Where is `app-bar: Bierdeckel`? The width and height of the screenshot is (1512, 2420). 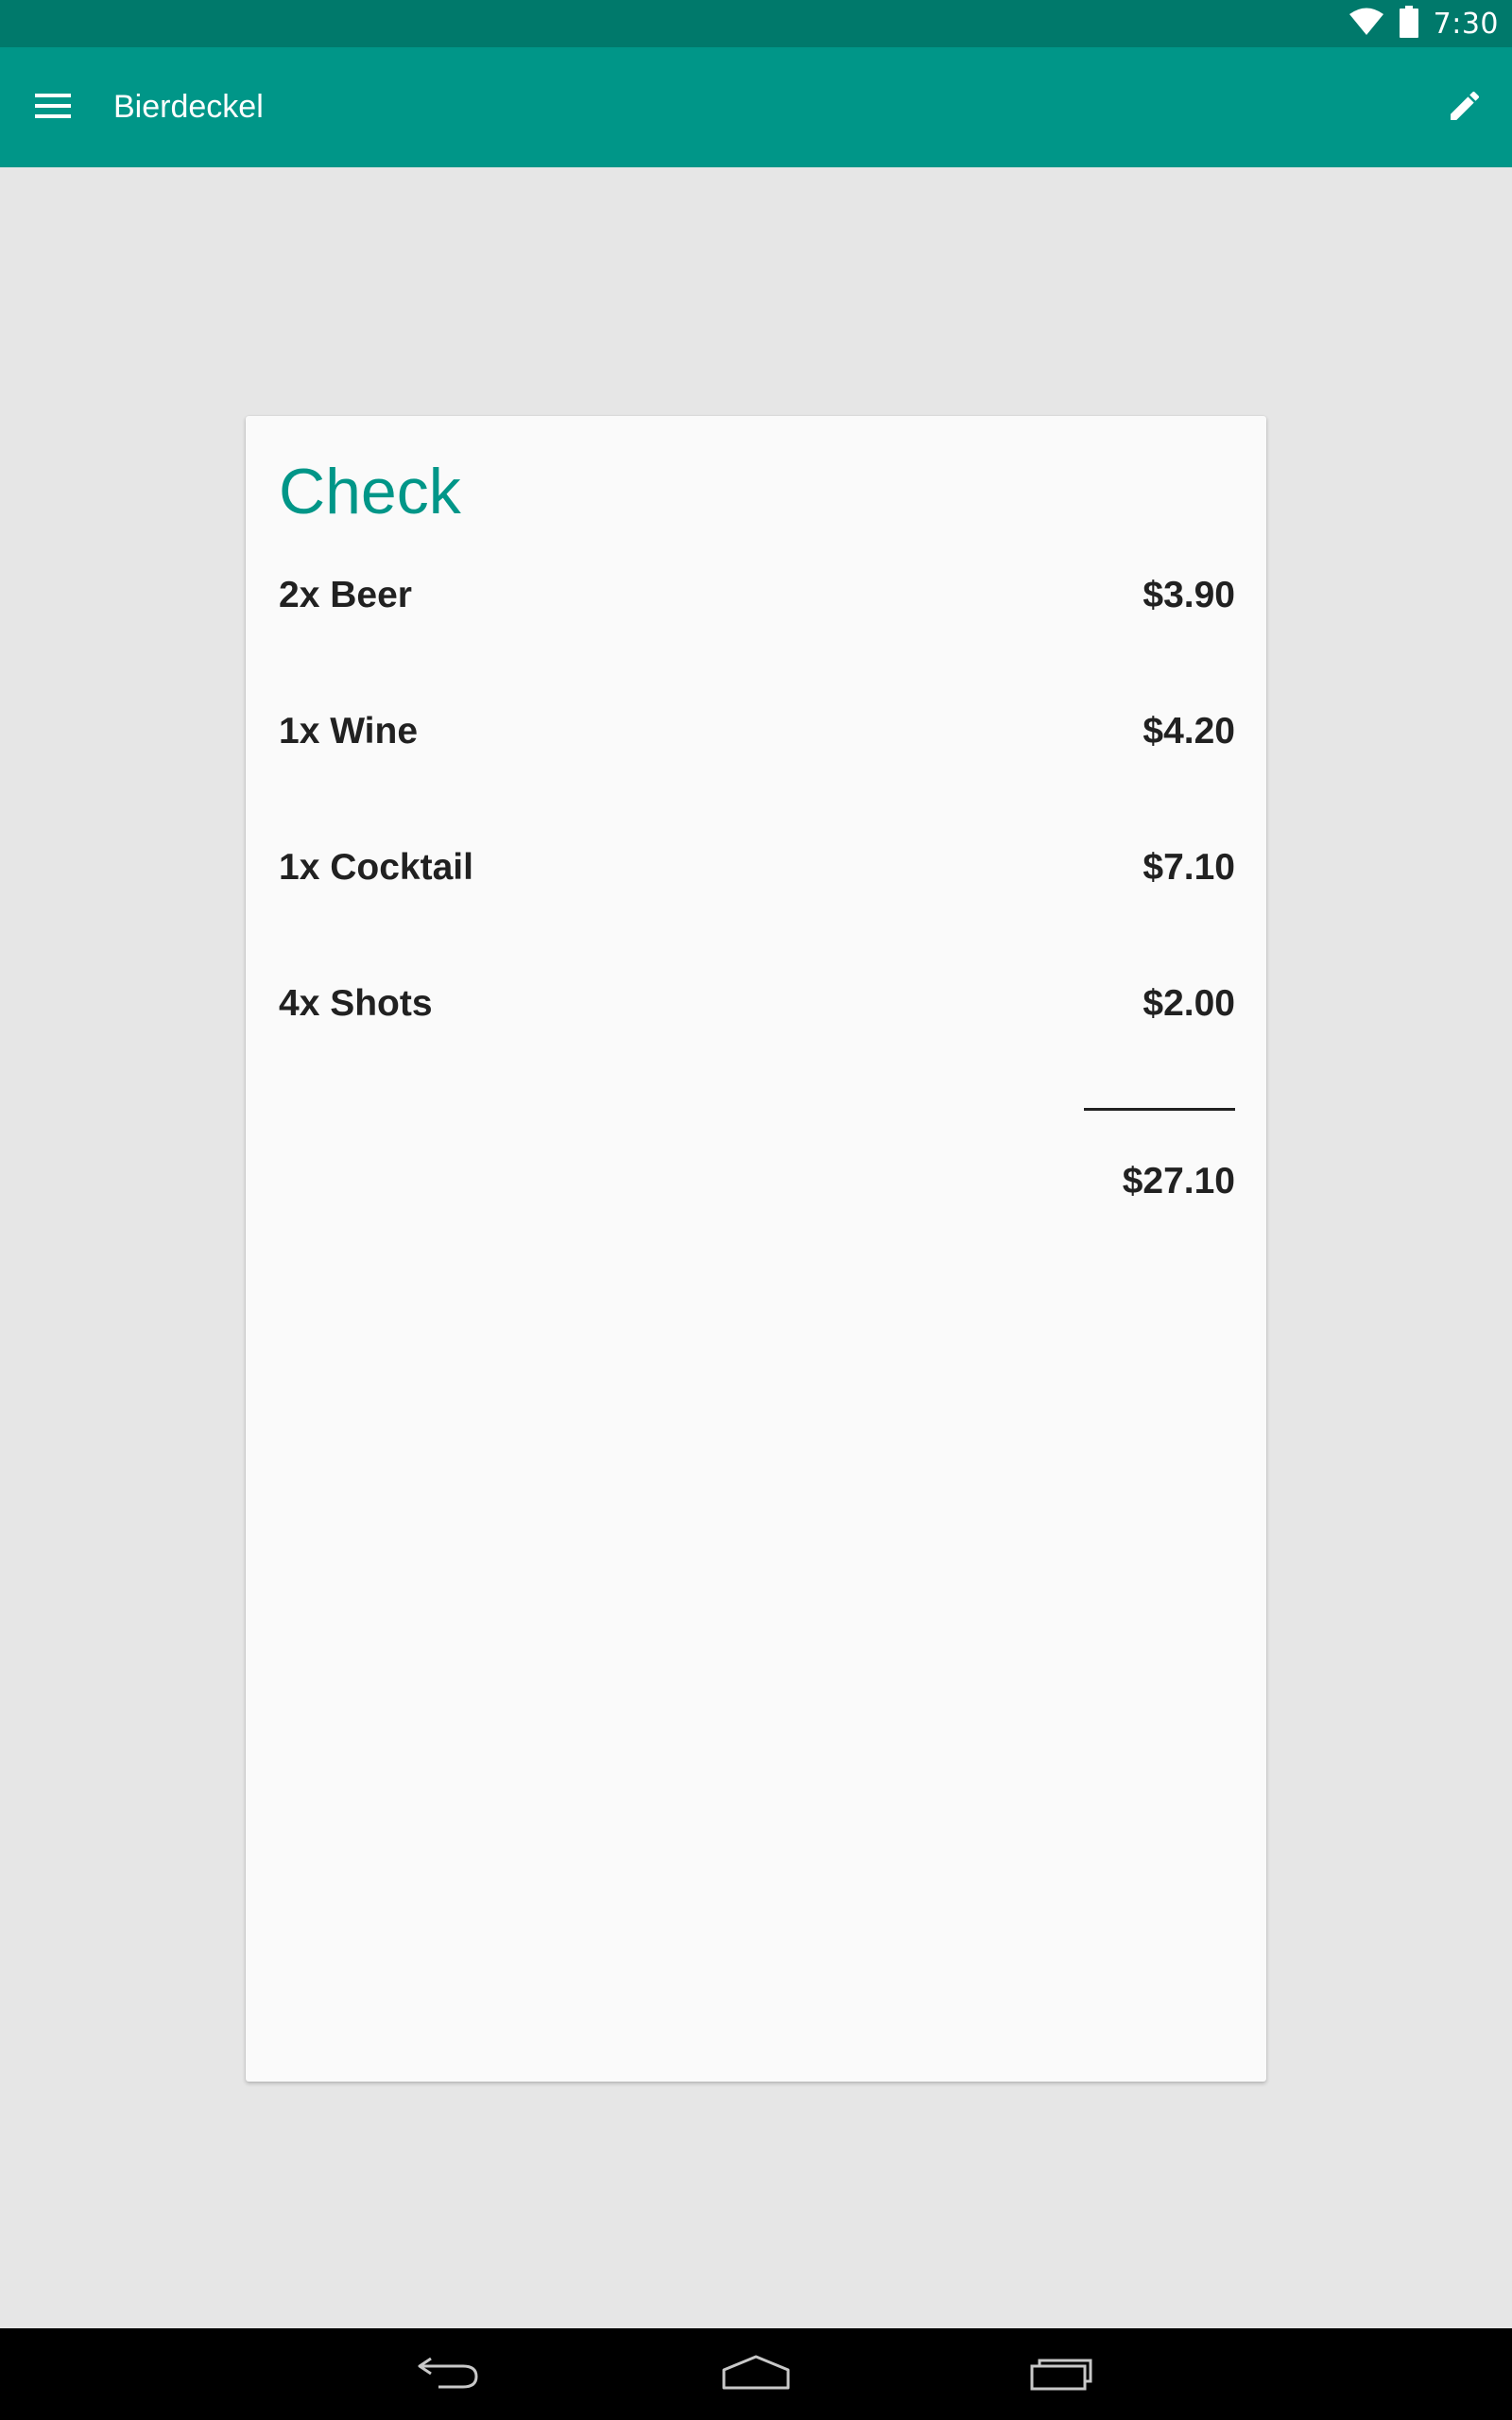 app-bar: Bierdeckel is located at coordinates (756, 107).